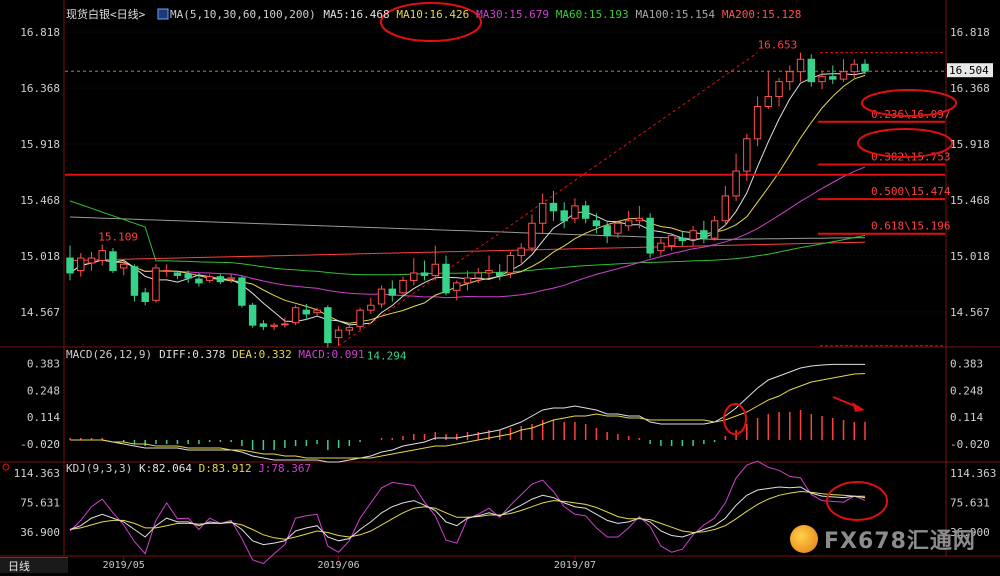 This screenshot has width=1000, height=576. Describe the element at coordinates (15, 566) in the screenshot. I see `tab-daily: 日线` at that location.